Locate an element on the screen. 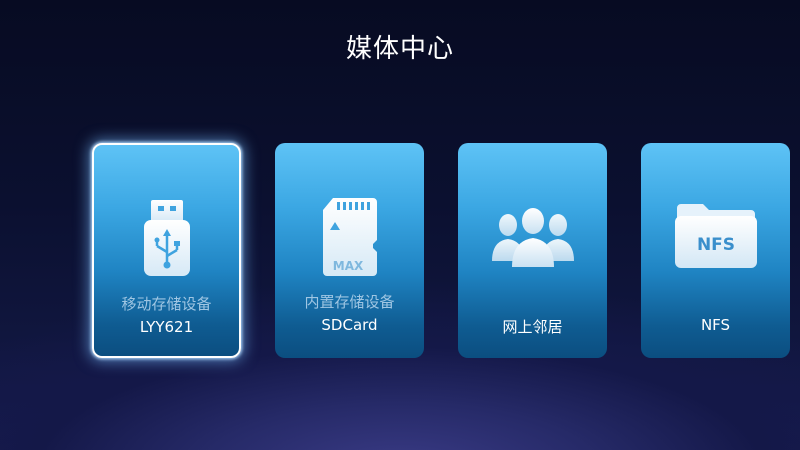 Image resolution: width=800 pixels, height=450 pixels. tile-label: 网上邻居 is located at coordinates (532, 327).